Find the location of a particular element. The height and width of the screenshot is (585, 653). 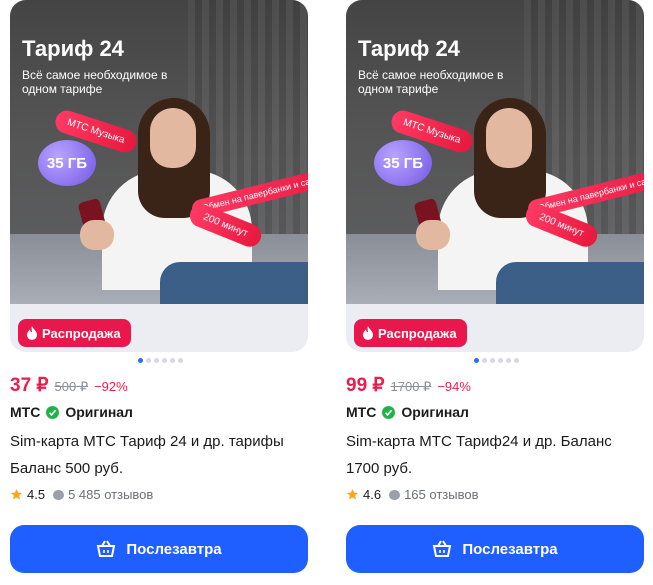

rating-row: 4.5 5 485 отзывов is located at coordinates (81, 494).